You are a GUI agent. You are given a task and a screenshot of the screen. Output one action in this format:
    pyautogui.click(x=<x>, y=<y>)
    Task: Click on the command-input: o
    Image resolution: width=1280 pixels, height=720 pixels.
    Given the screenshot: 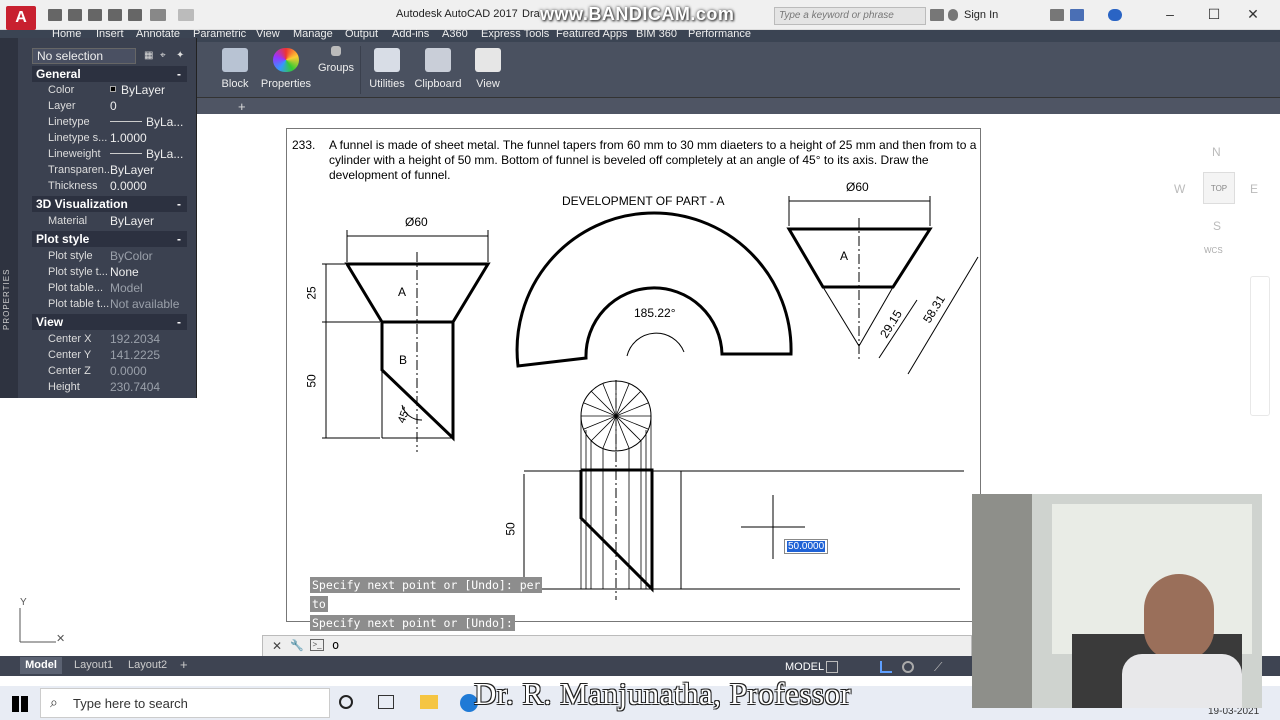 What is the action you would take?
    pyautogui.click(x=335, y=645)
    